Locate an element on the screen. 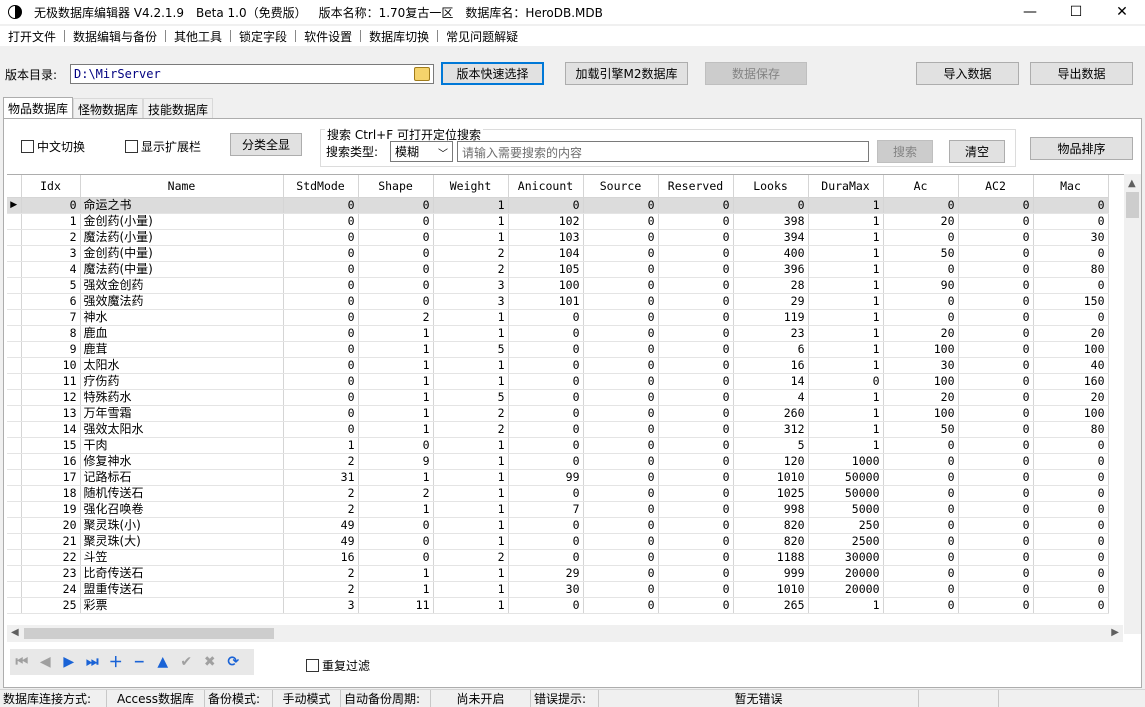 Image resolution: width=1145 pixels, height=707 pixels. cell-mac: 40 is located at coordinates (1071, 365).